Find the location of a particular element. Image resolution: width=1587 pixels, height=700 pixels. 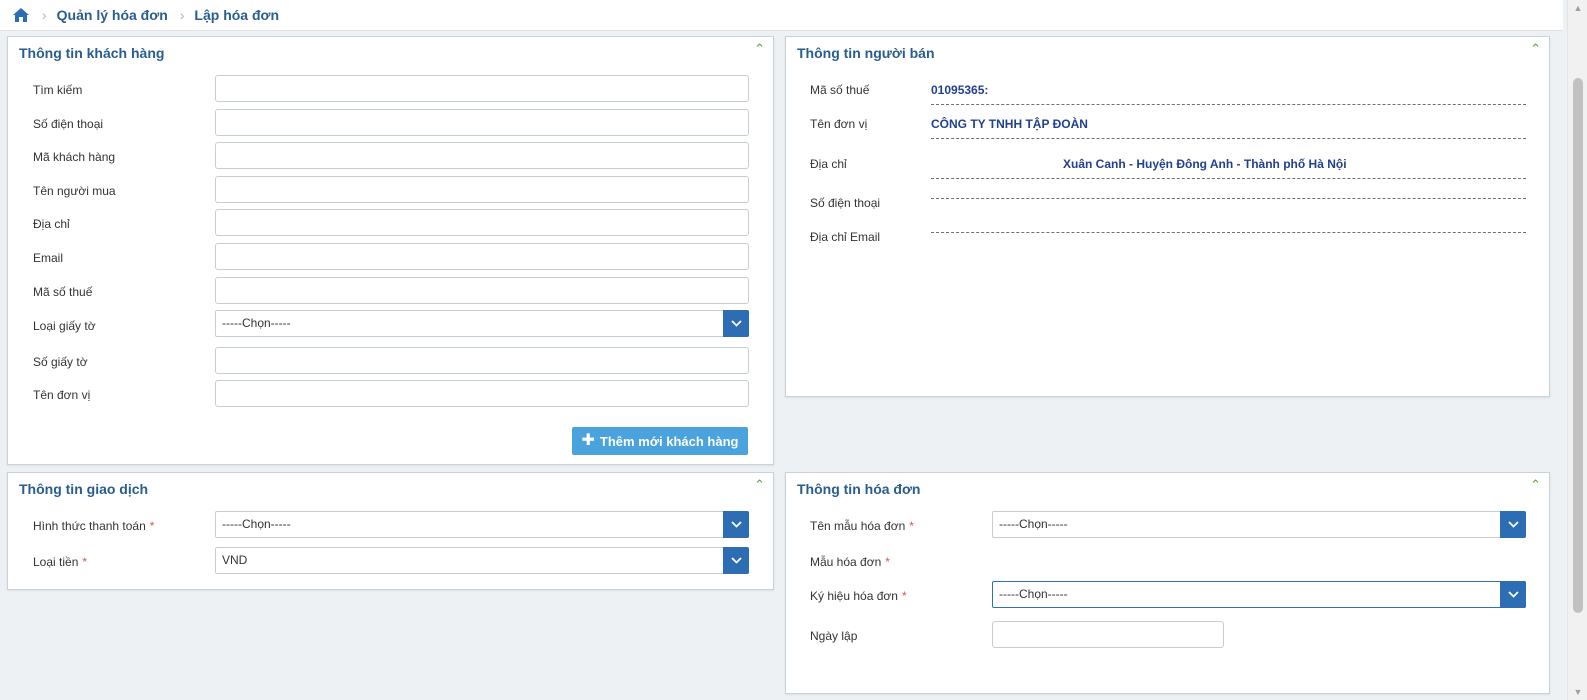

payment-method-select: -----Chọn----- is located at coordinates (482, 524).